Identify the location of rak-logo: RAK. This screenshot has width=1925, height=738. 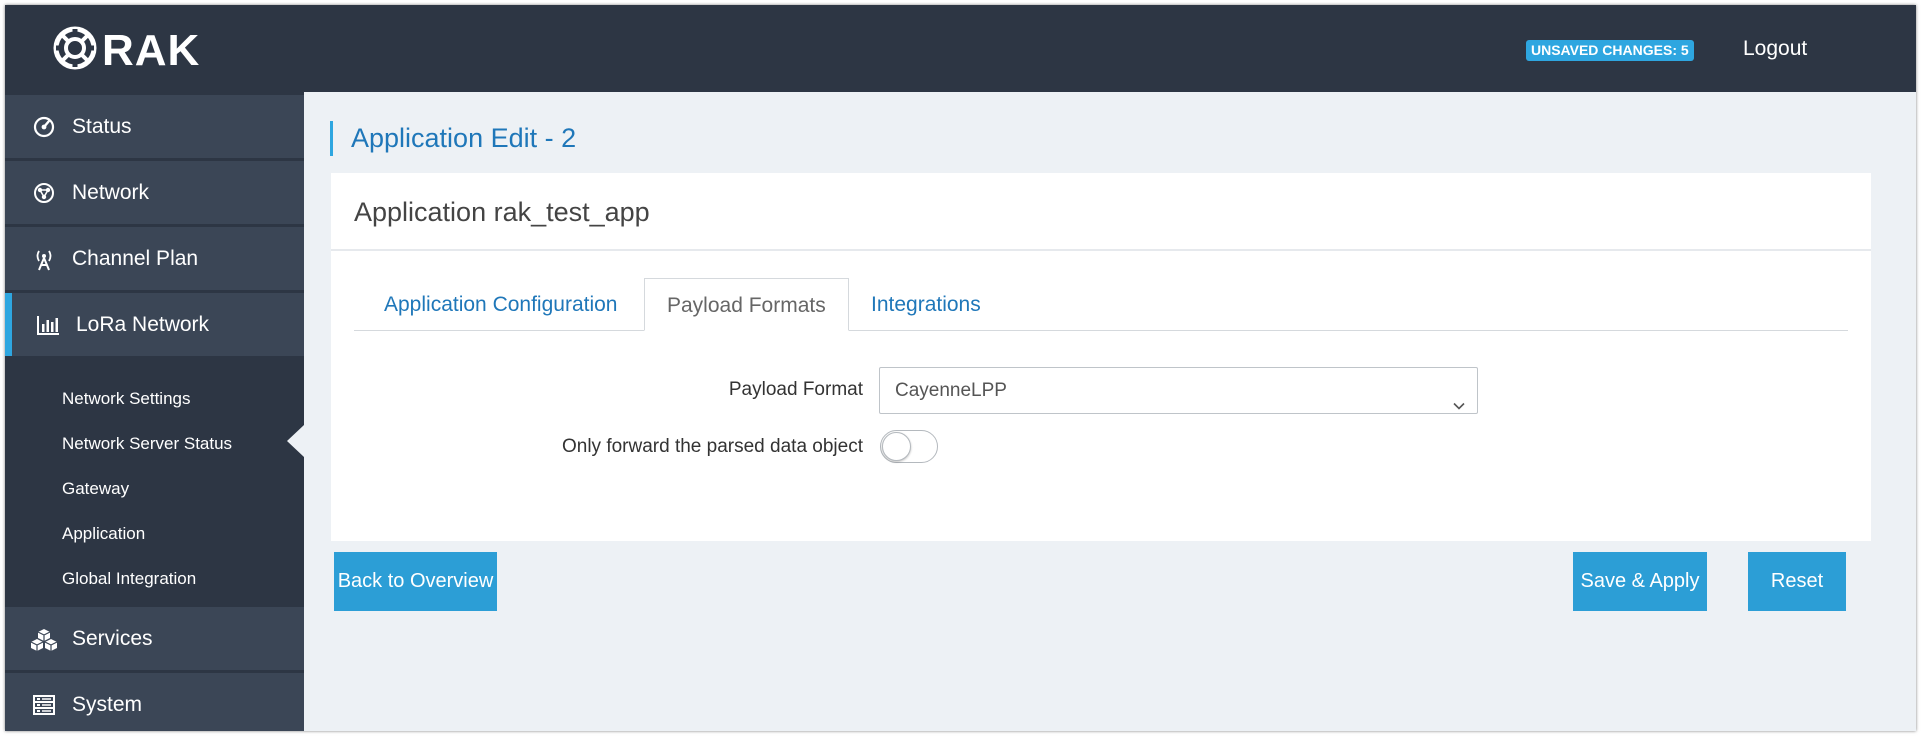
(125, 50).